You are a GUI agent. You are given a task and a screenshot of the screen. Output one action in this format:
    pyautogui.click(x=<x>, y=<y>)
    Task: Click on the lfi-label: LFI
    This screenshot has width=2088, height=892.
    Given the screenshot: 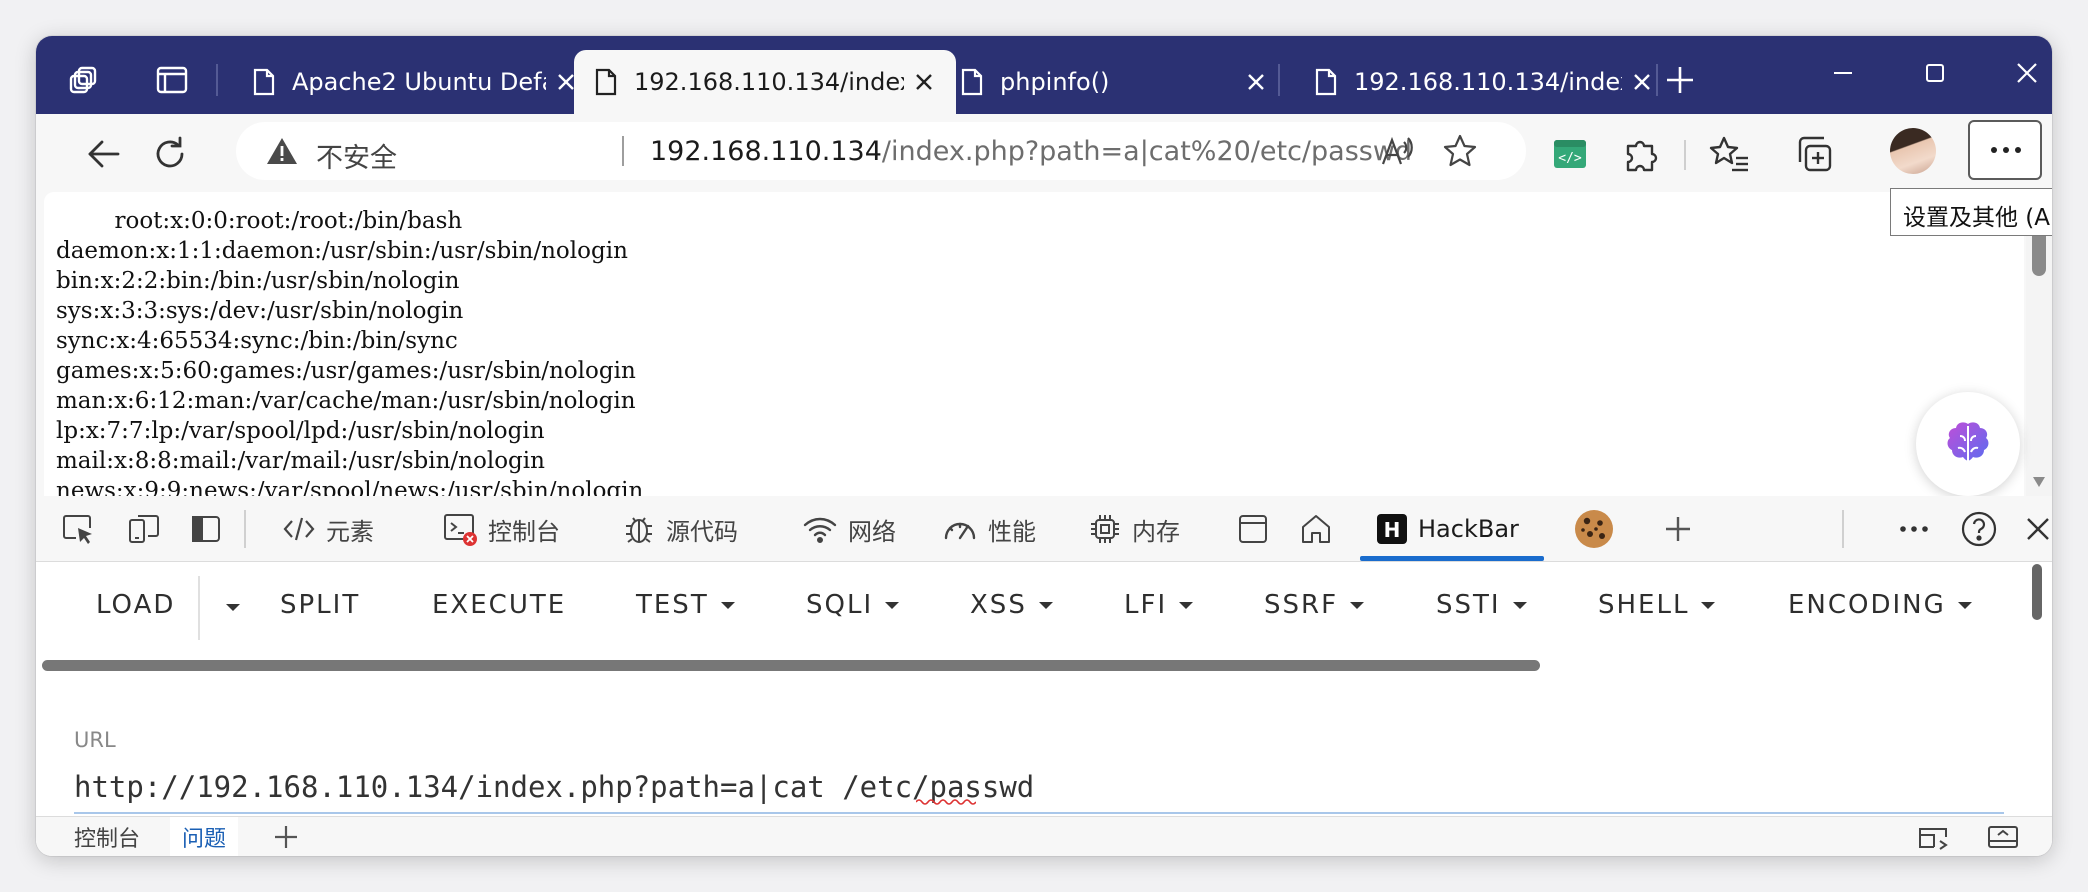 What is the action you would take?
    pyautogui.click(x=1146, y=605)
    